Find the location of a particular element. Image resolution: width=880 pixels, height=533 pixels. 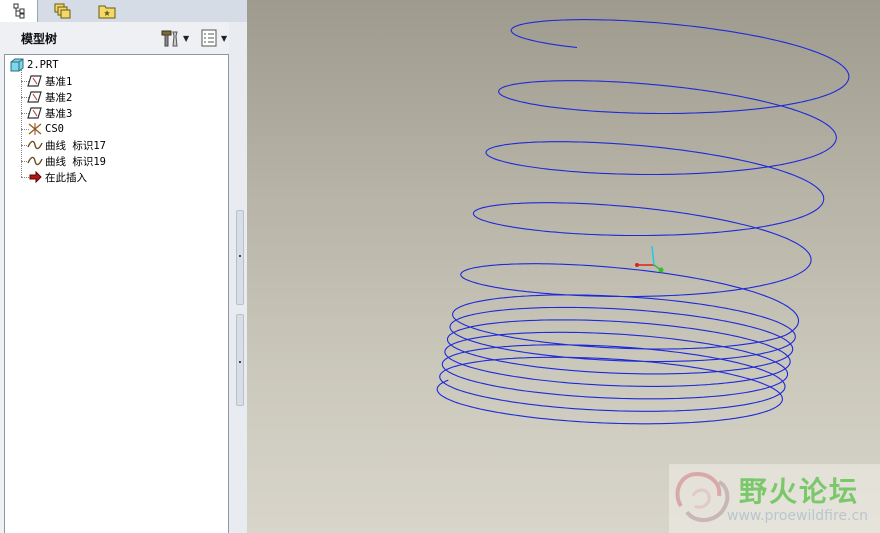

tree-item-datum-3: 基准3 is located at coordinates (49, 113).